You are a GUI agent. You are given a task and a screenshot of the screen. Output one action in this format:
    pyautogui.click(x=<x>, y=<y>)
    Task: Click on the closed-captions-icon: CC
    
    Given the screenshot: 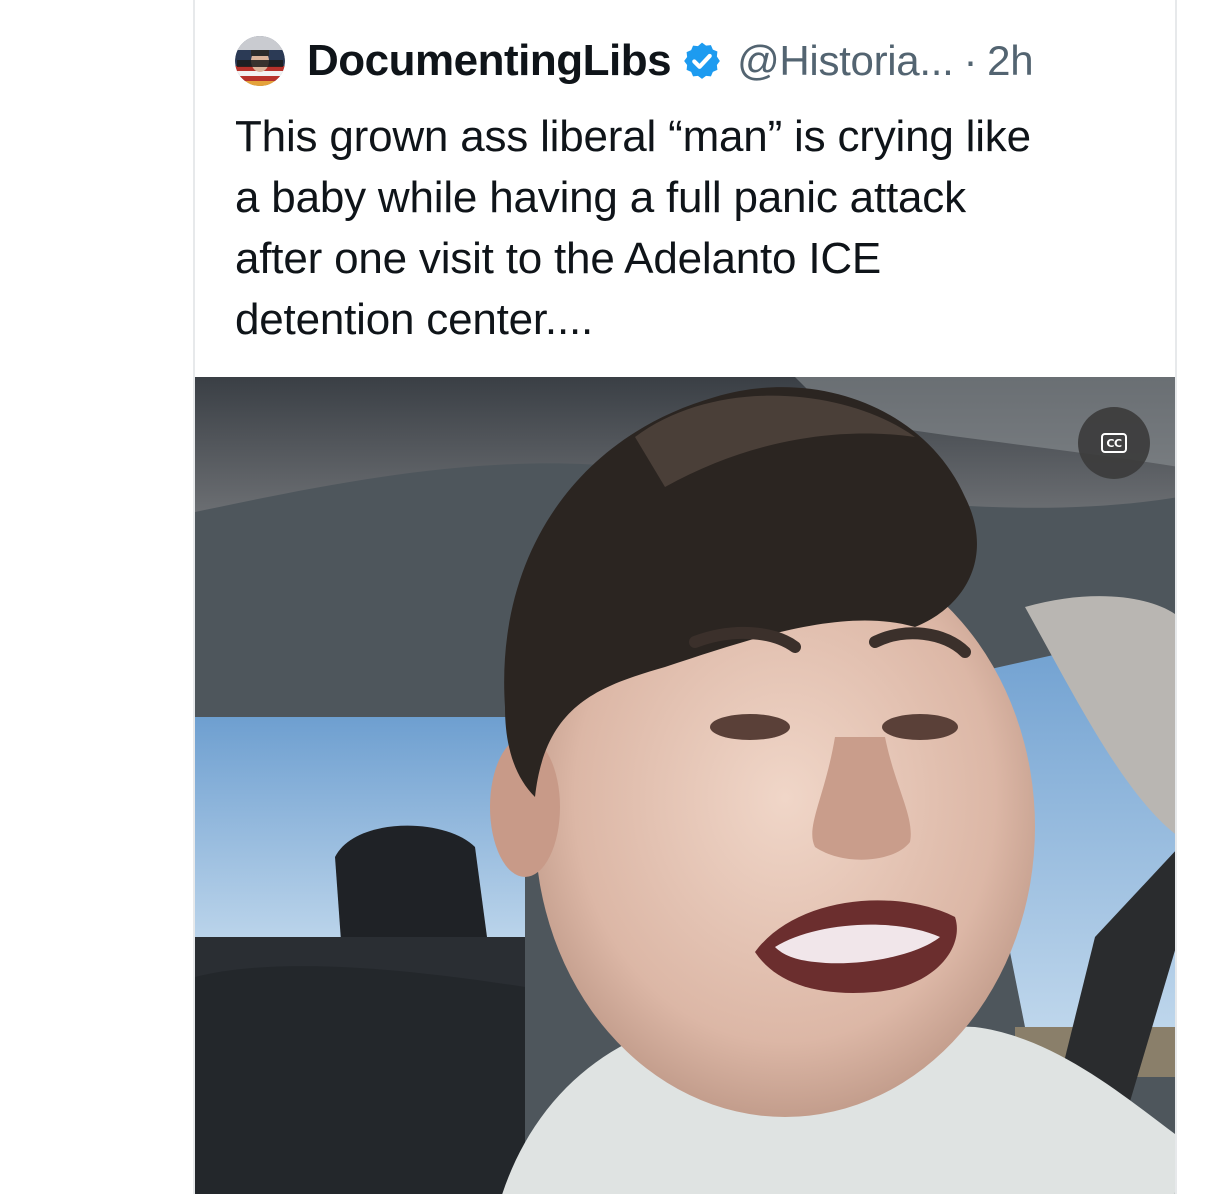 What is the action you would take?
    pyautogui.click(x=1114, y=443)
    